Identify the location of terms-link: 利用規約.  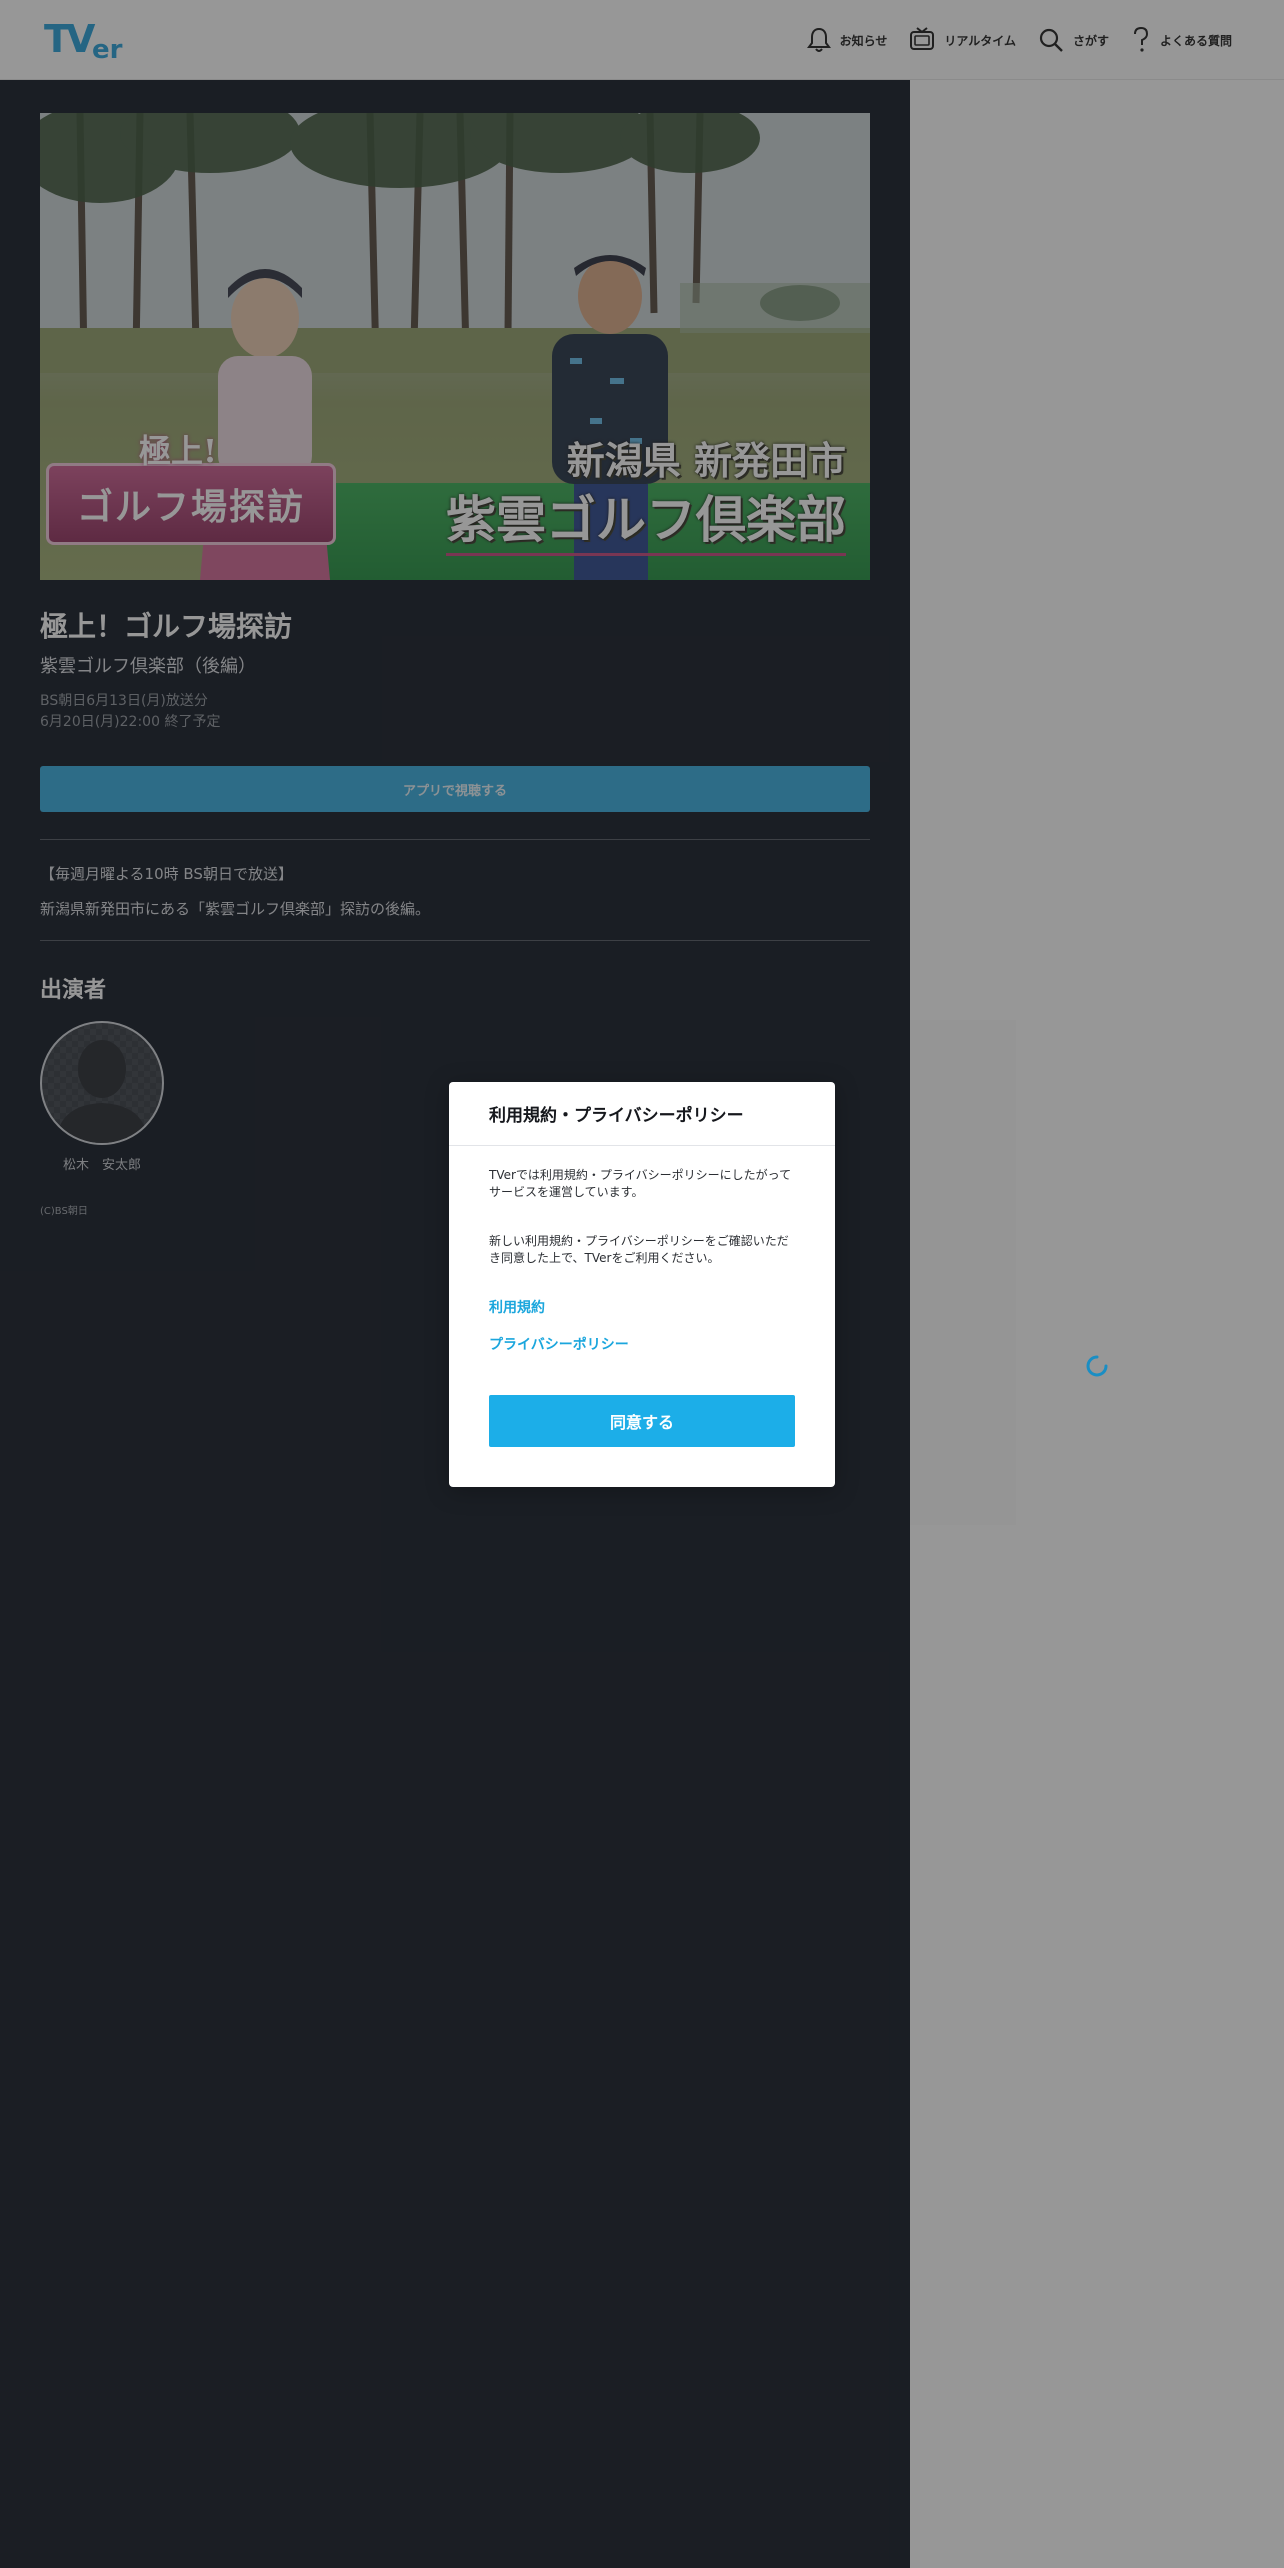
(517, 1307).